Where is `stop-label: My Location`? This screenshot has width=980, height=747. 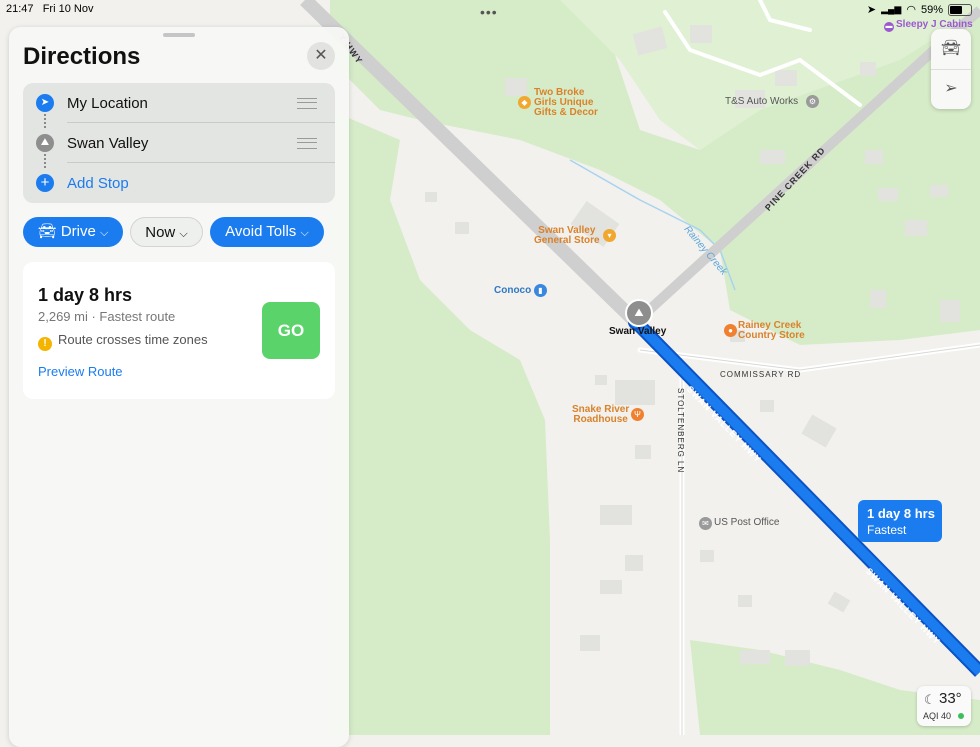 stop-label: My Location is located at coordinates (107, 103).